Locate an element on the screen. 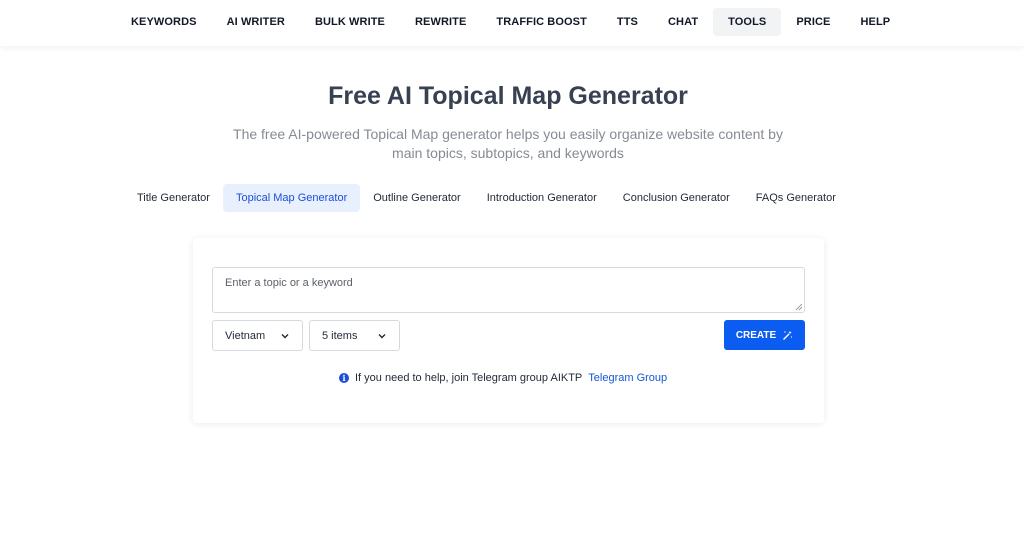  nav-item-tools: TOOLS is located at coordinates (747, 22).